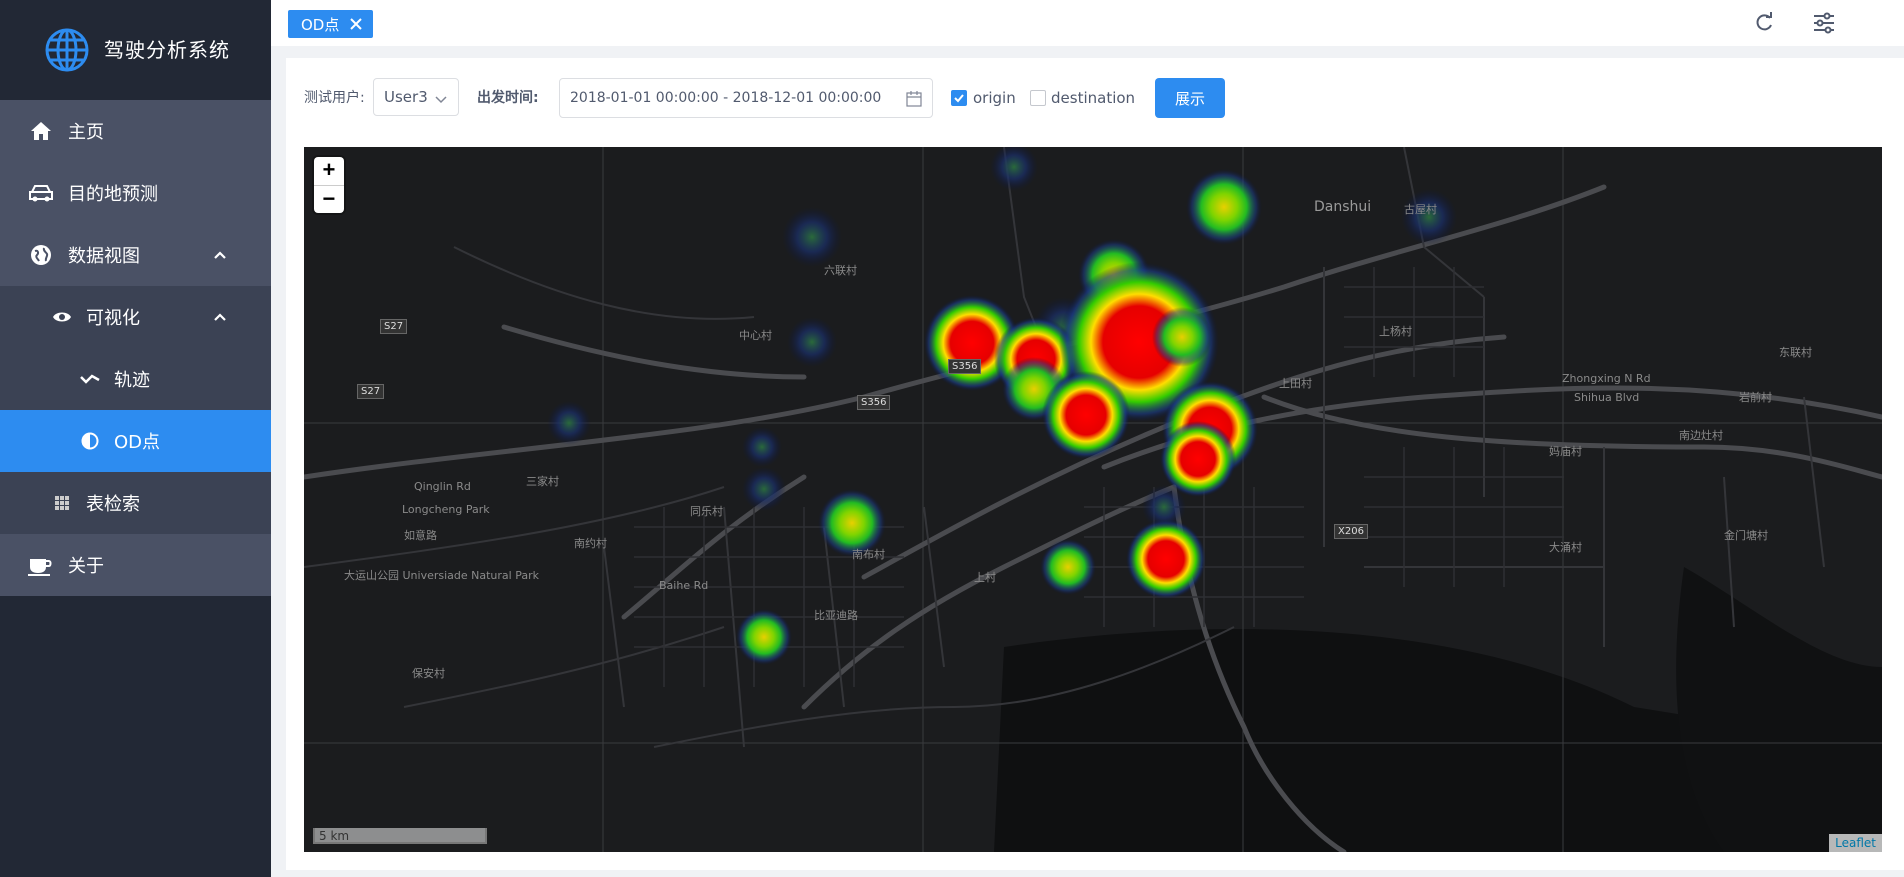 Image resolution: width=1904 pixels, height=877 pixels. Describe the element at coordinates (135, 131) in the screenshot. I see `sidebar-item-home: 主页` at that location.